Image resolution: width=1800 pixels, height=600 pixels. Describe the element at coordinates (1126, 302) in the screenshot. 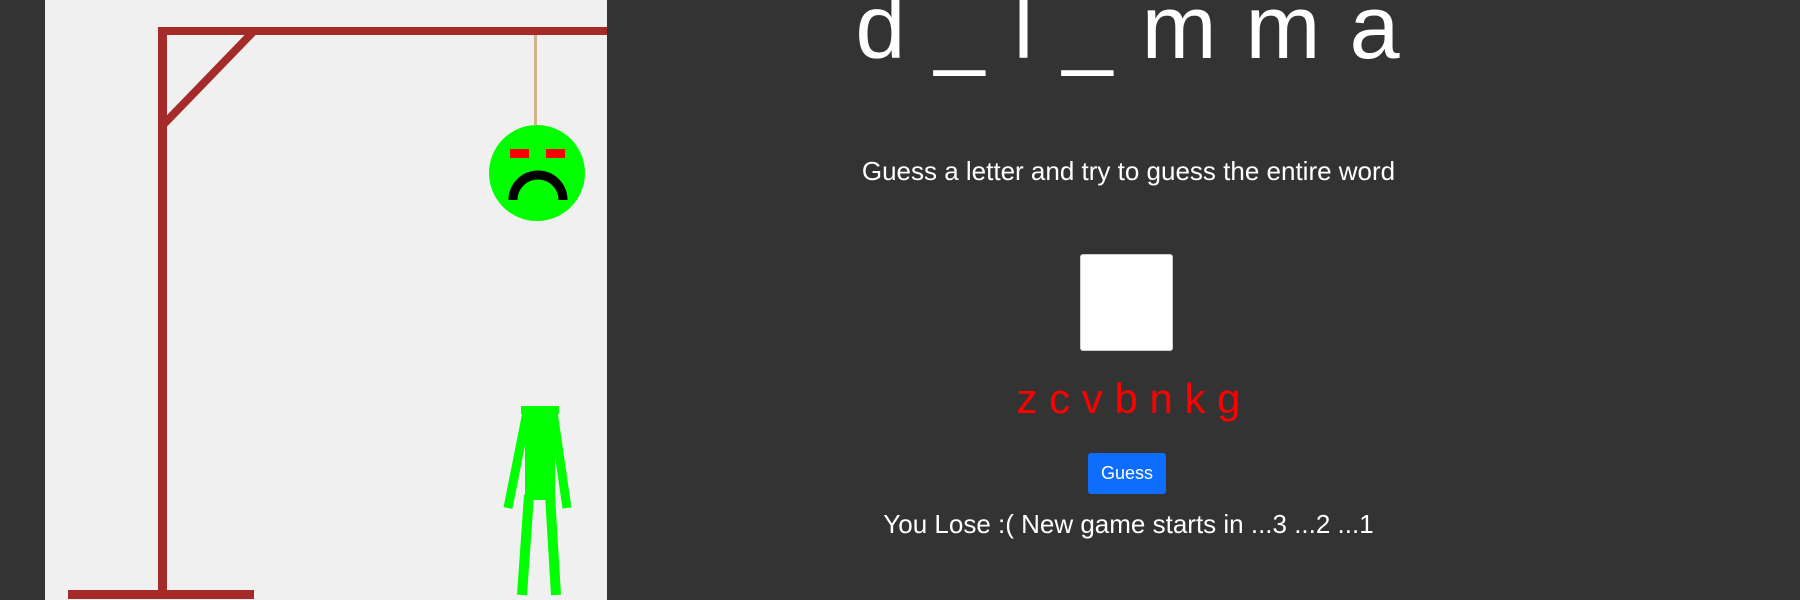

I see `letter-guess-input` at that location.